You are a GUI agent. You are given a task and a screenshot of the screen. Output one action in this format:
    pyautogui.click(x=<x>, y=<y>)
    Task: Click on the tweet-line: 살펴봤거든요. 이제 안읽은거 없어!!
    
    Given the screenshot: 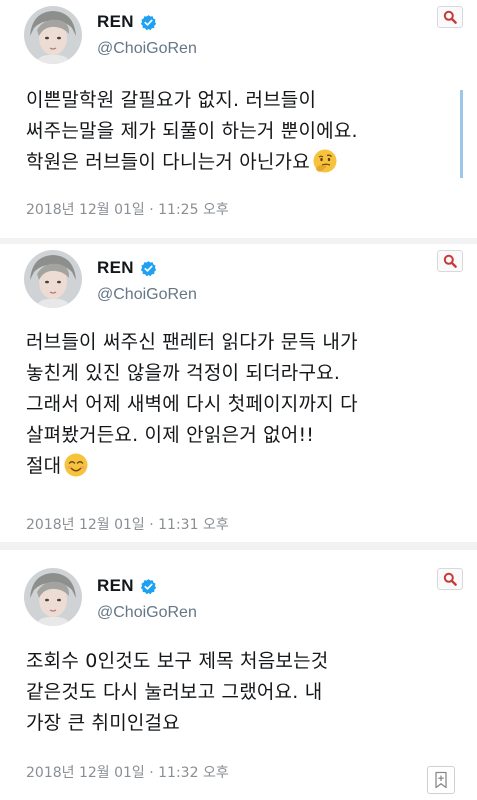 What is the action you would take?
    pyautogui.click(x=170, y=435)
    